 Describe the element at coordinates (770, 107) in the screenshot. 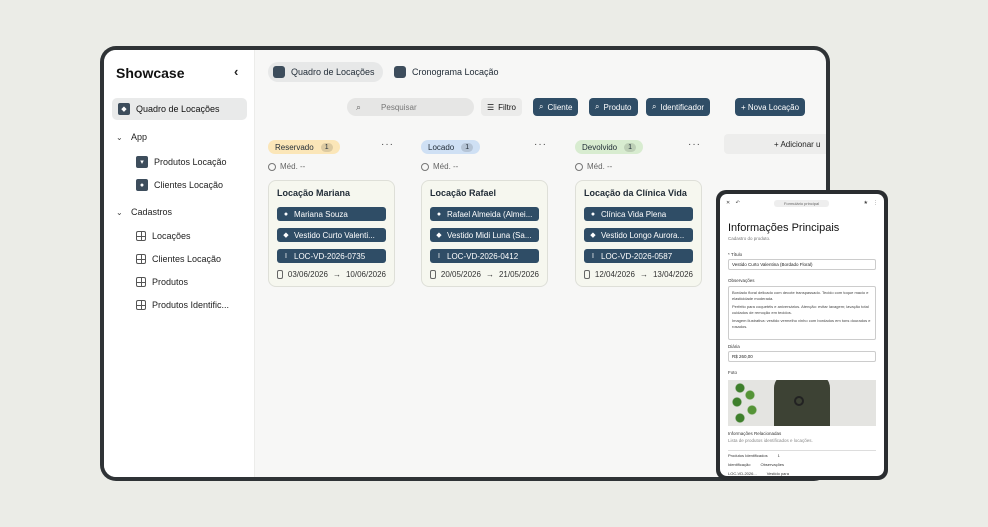

I see `new-rental-button: + Nova Locação` at that location.